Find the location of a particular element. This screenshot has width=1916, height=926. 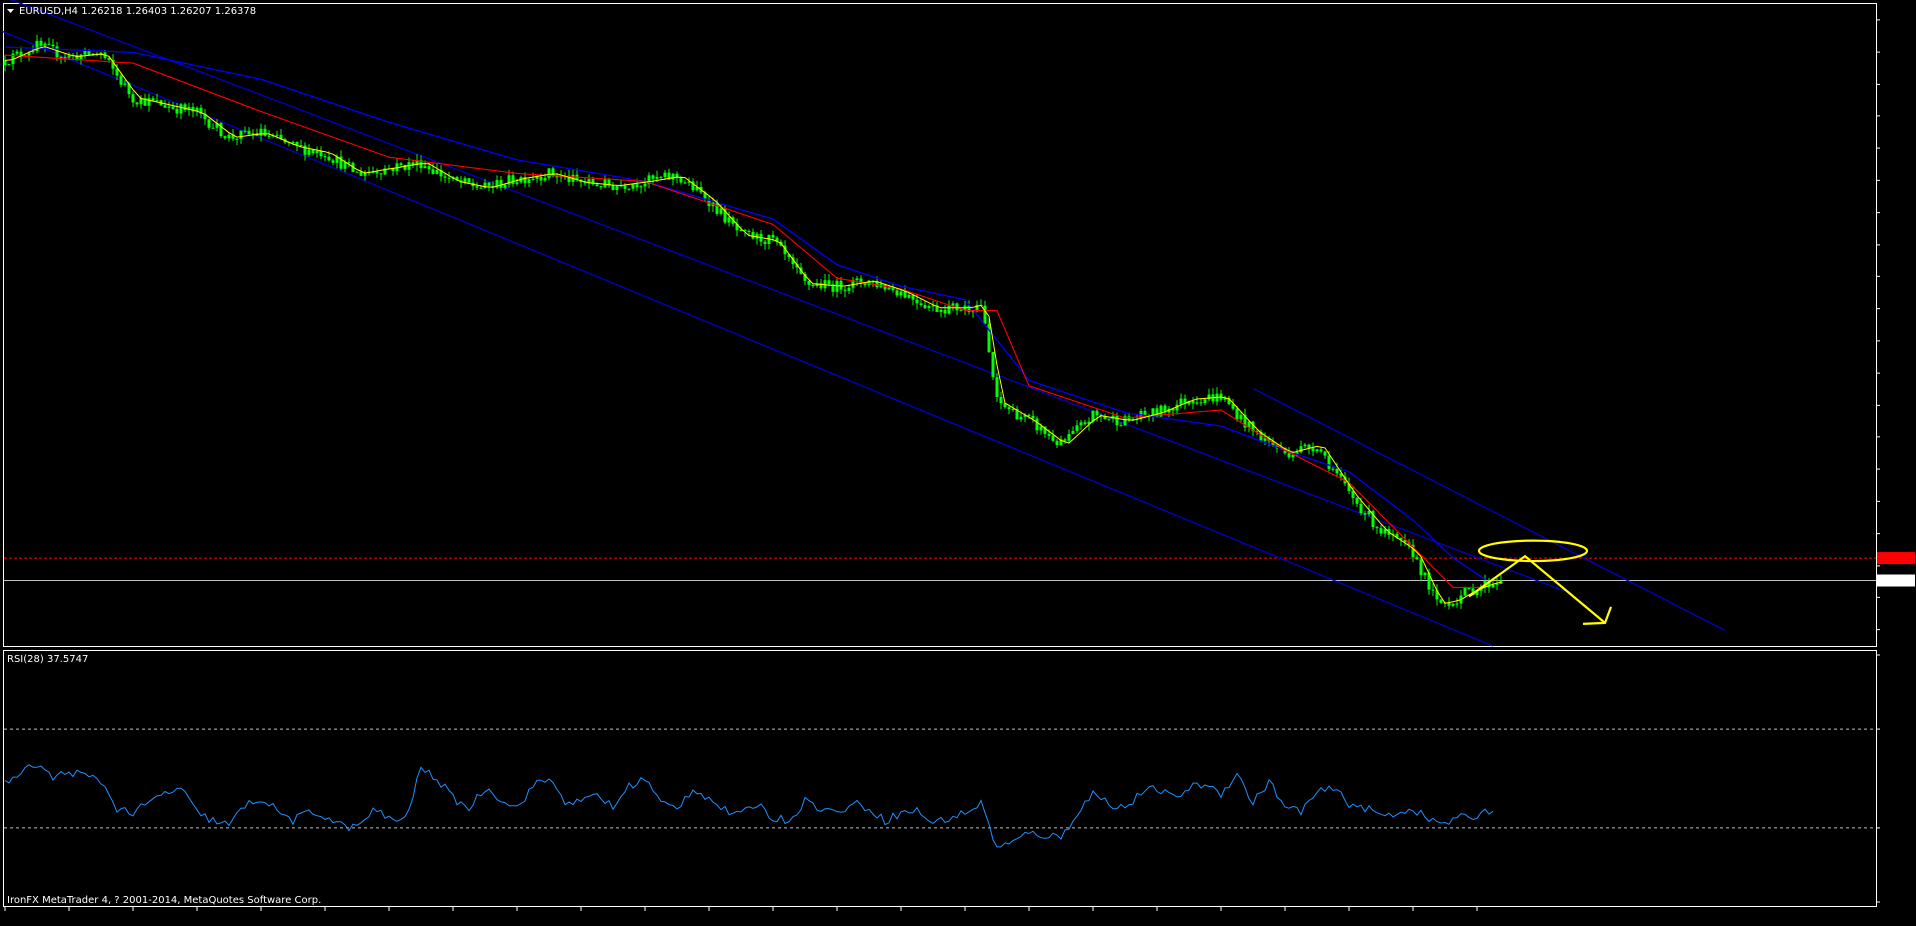

current-price-label-bg is located at coordinates (1896, 580).